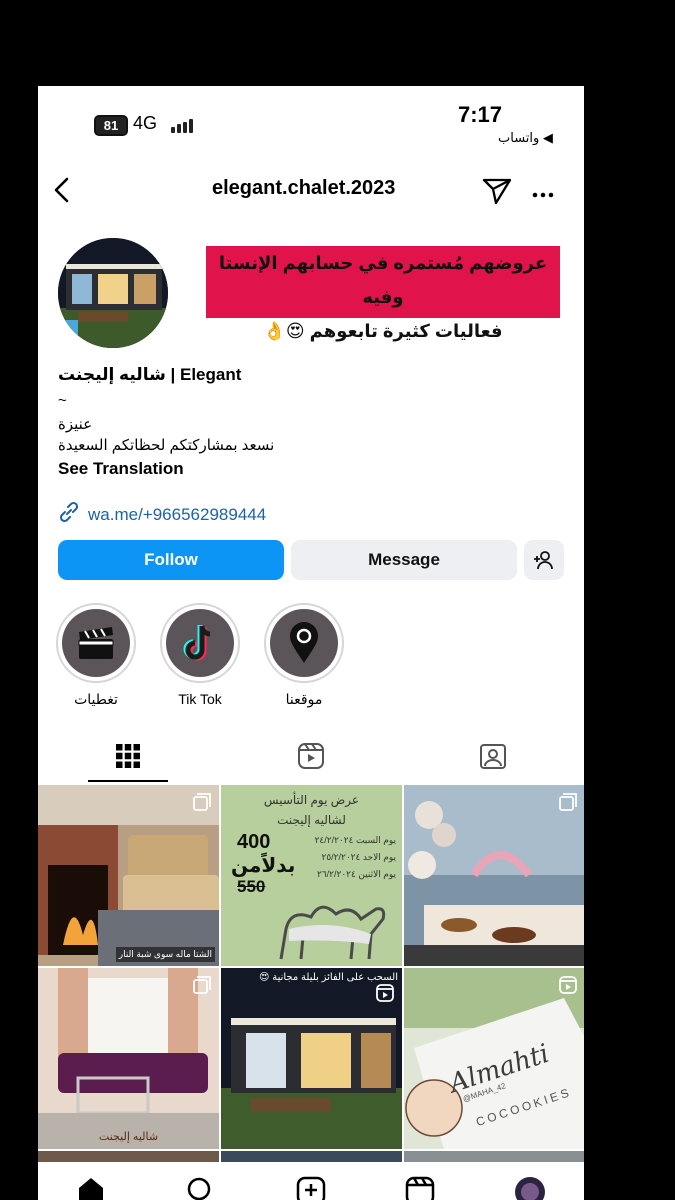  I want to click on banner-line-2: فعاليات كثيرة تابعوهم 😍👌, so click(383, 331).